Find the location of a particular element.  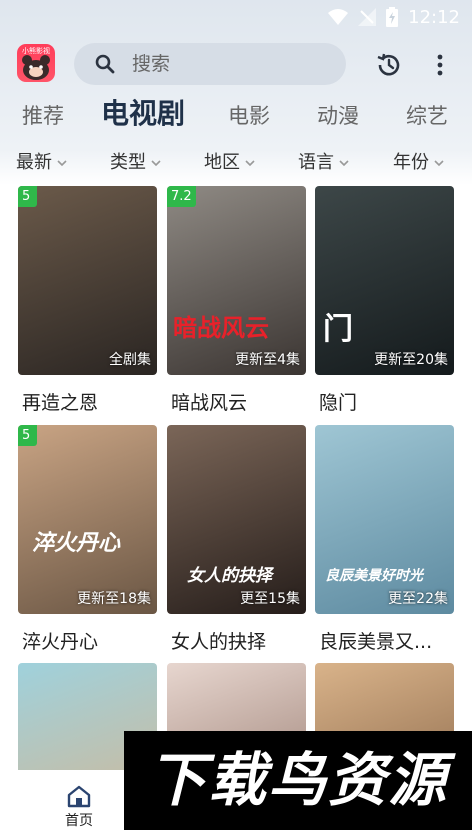

home-icon is located at coordinates (79, 796).